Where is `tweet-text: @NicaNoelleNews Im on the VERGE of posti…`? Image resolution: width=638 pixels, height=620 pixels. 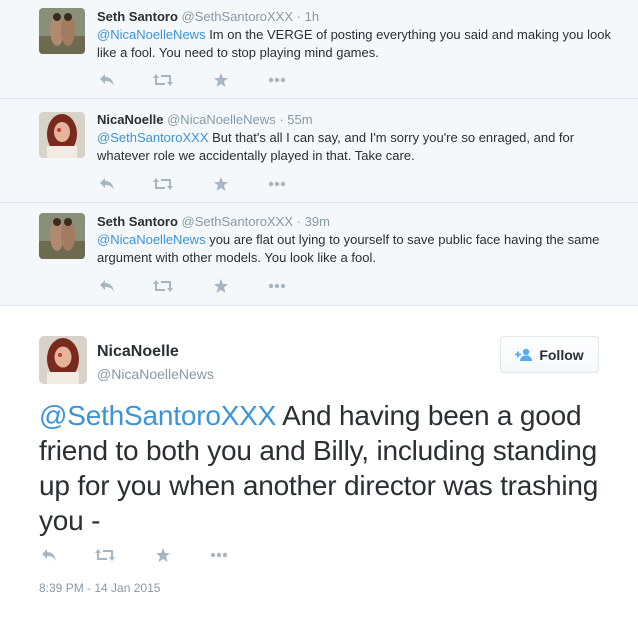 tweet-text: @NicaNoelleNews Im on the VERGE of posti… is located at coordinates (357, 44).